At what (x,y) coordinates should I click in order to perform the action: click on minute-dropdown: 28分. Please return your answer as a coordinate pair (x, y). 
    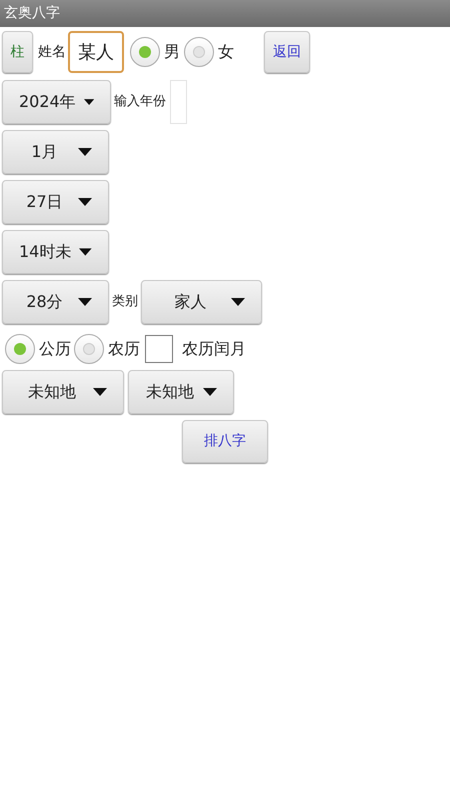
    Looking at the image, I should click on (55, 302).